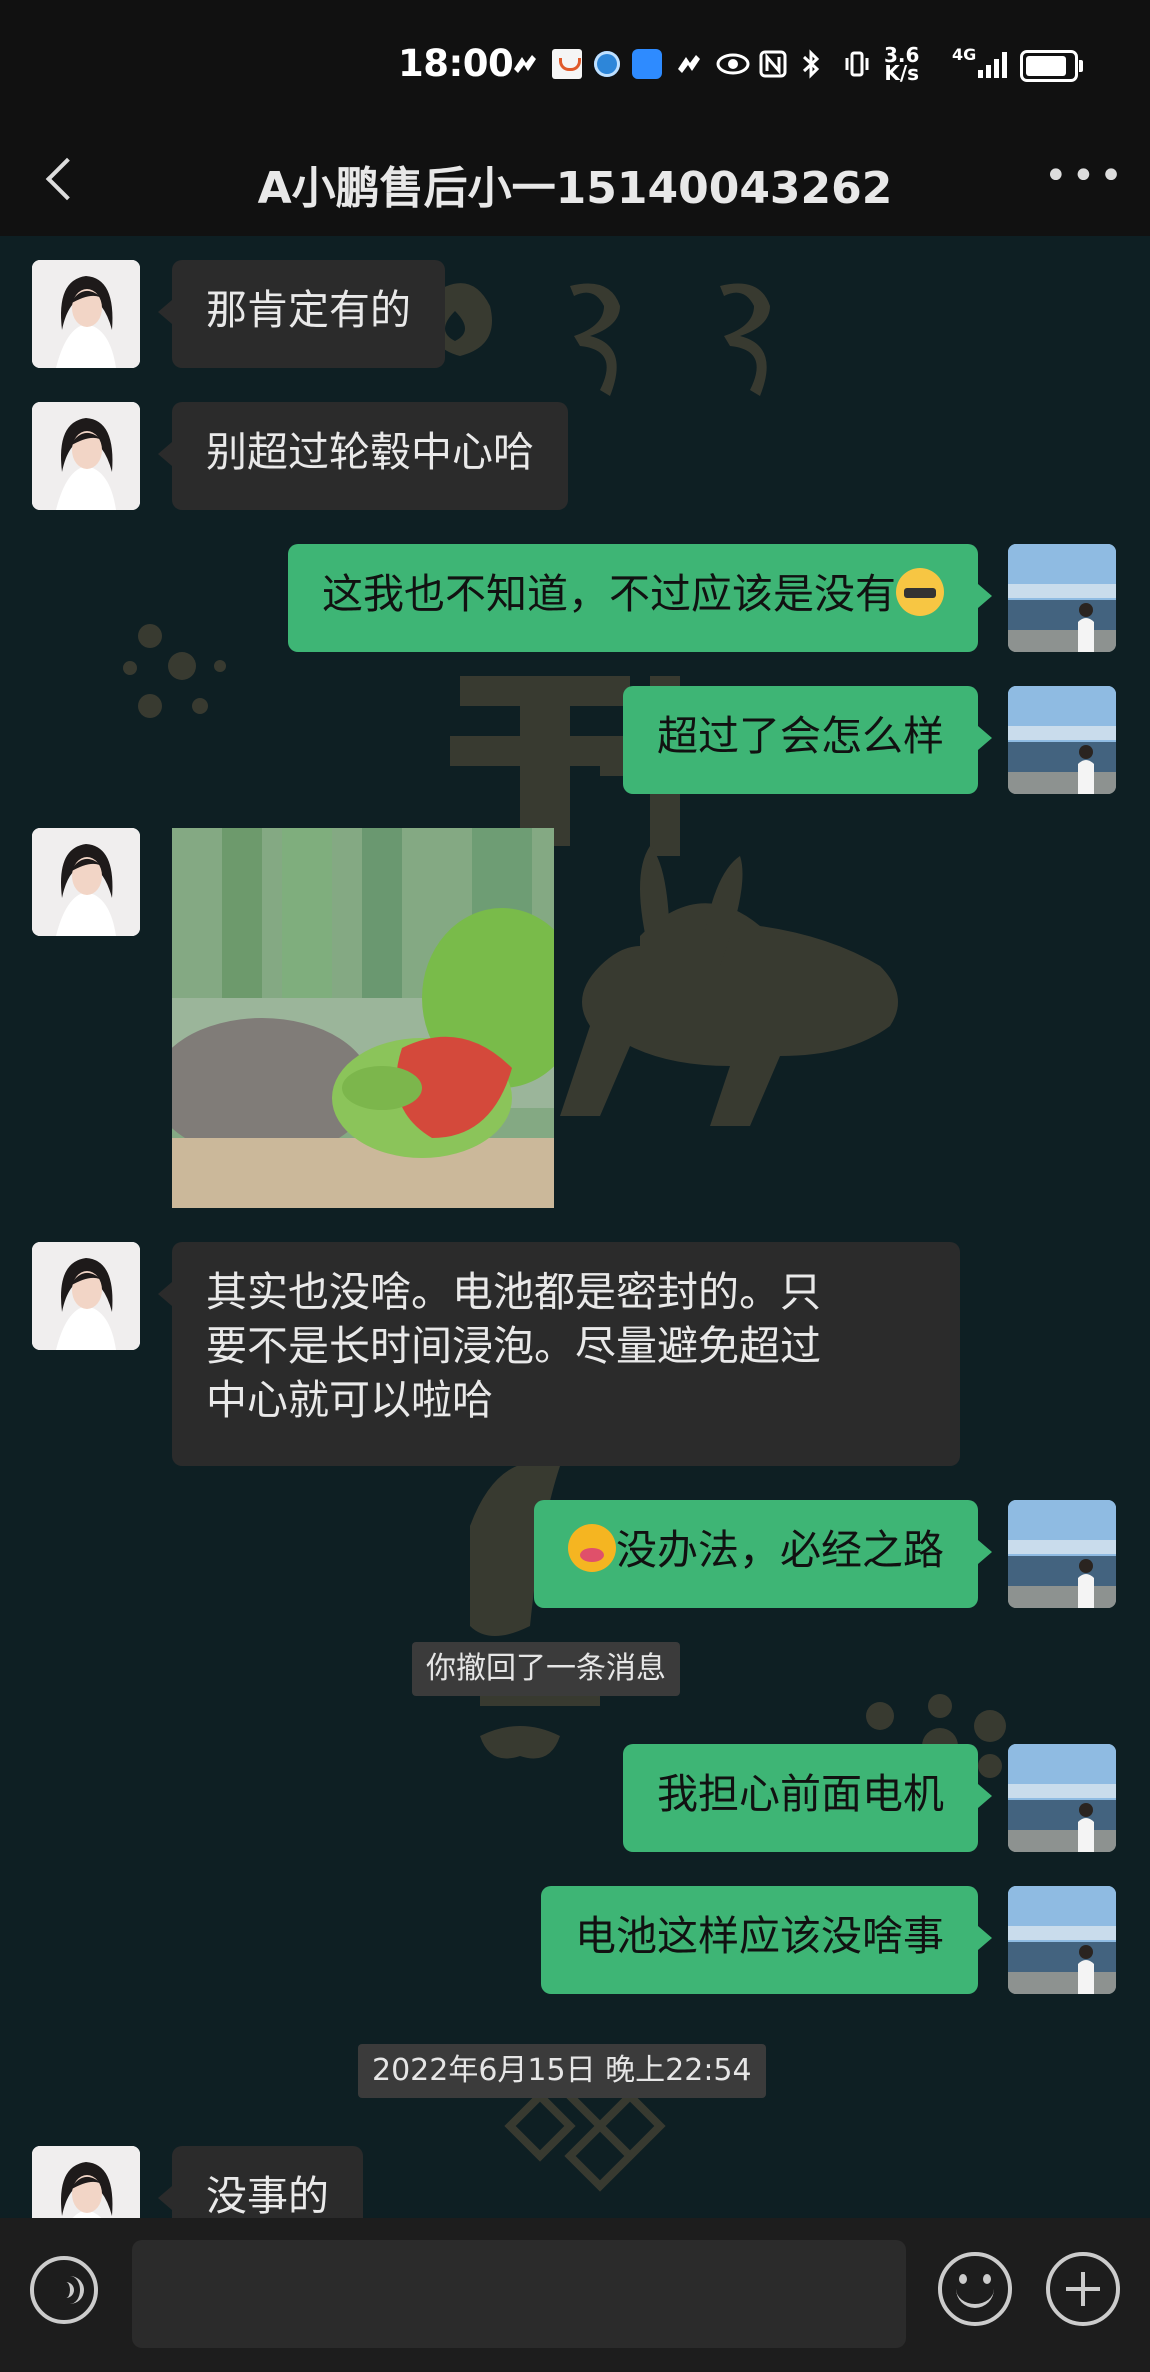  I want to click on message-bubble-incoming: 其实也没啥。电池都是密封的。只 要不是长时间浸泡。尽量避免超过 中心就可以啦哈, so click(559, 1354).